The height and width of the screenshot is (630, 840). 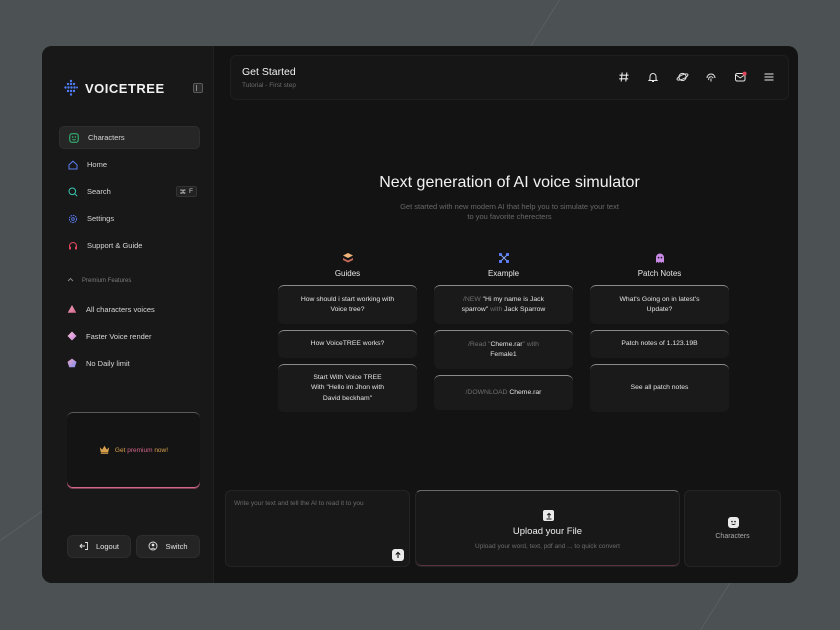 I want to click on voicetree-logo-icon, so click(x=71, y=87).